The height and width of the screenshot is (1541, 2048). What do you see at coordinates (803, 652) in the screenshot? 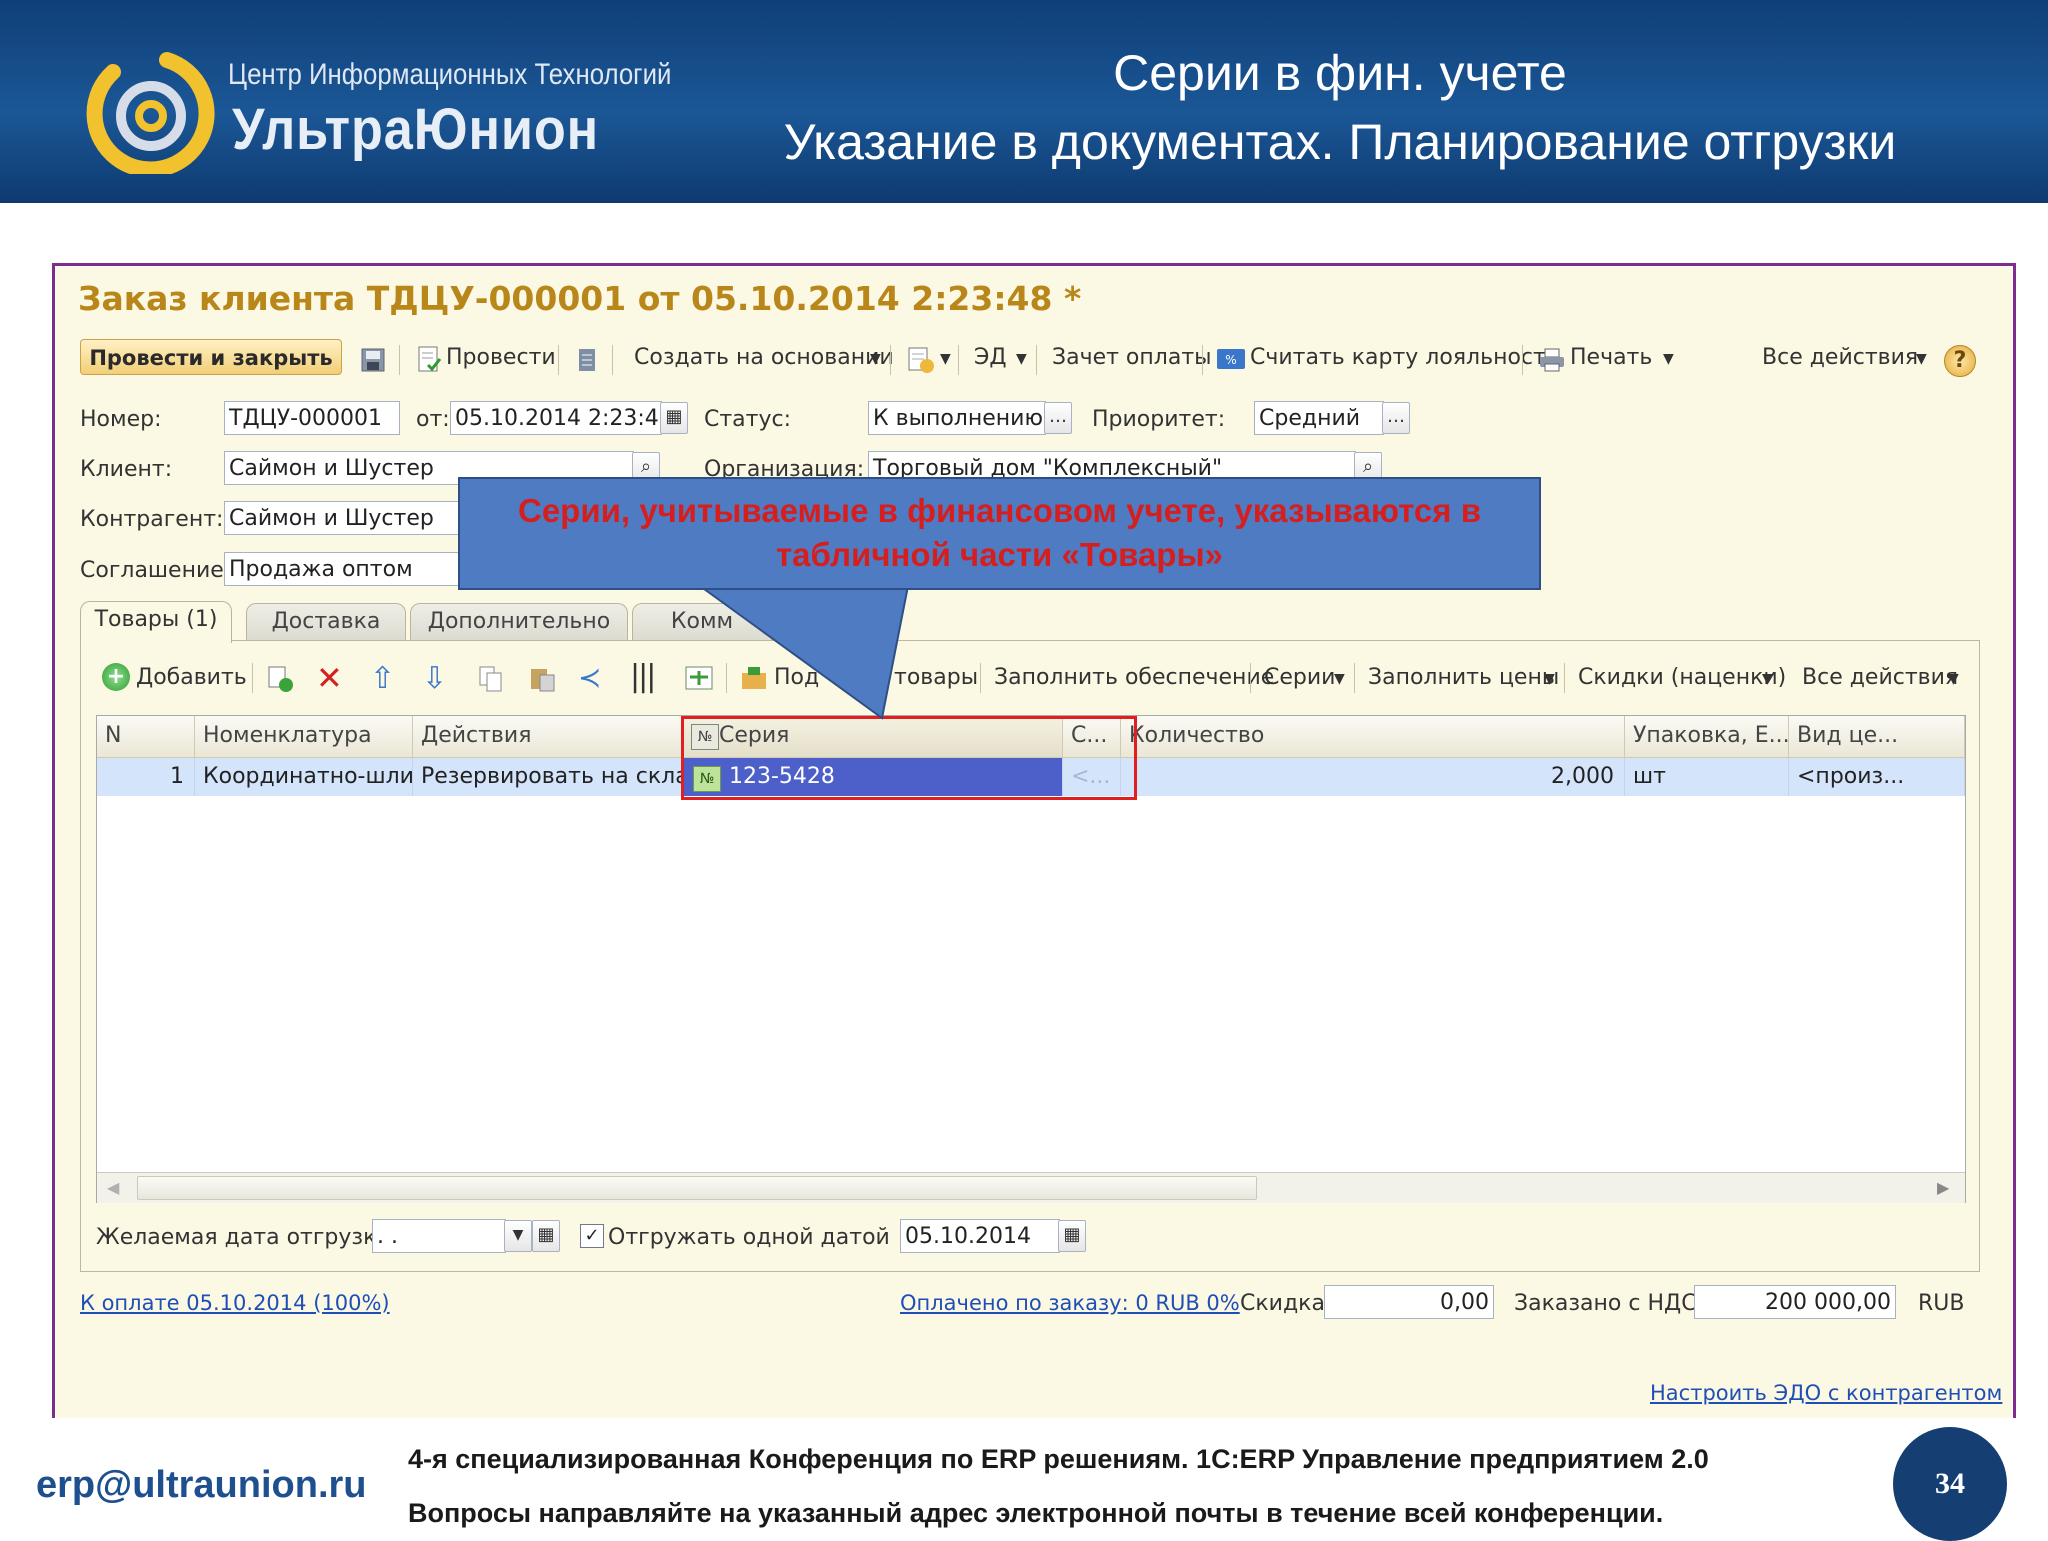
I see `callout-pointer` at bounding box center [803, 652].